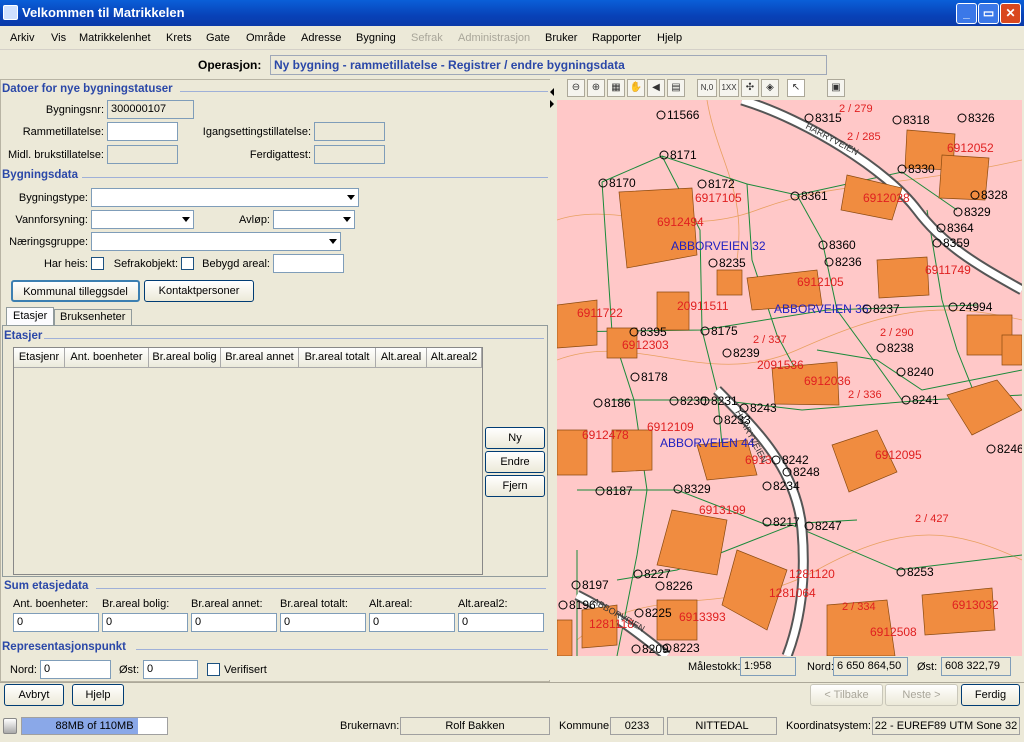 Image resolution: width=1024 pixels, height=742 pixels. What do you see at coordinates (600, 313) in the screenshot?
I see `map-parcel-label: 6911722` at bounding box center [600, 313].